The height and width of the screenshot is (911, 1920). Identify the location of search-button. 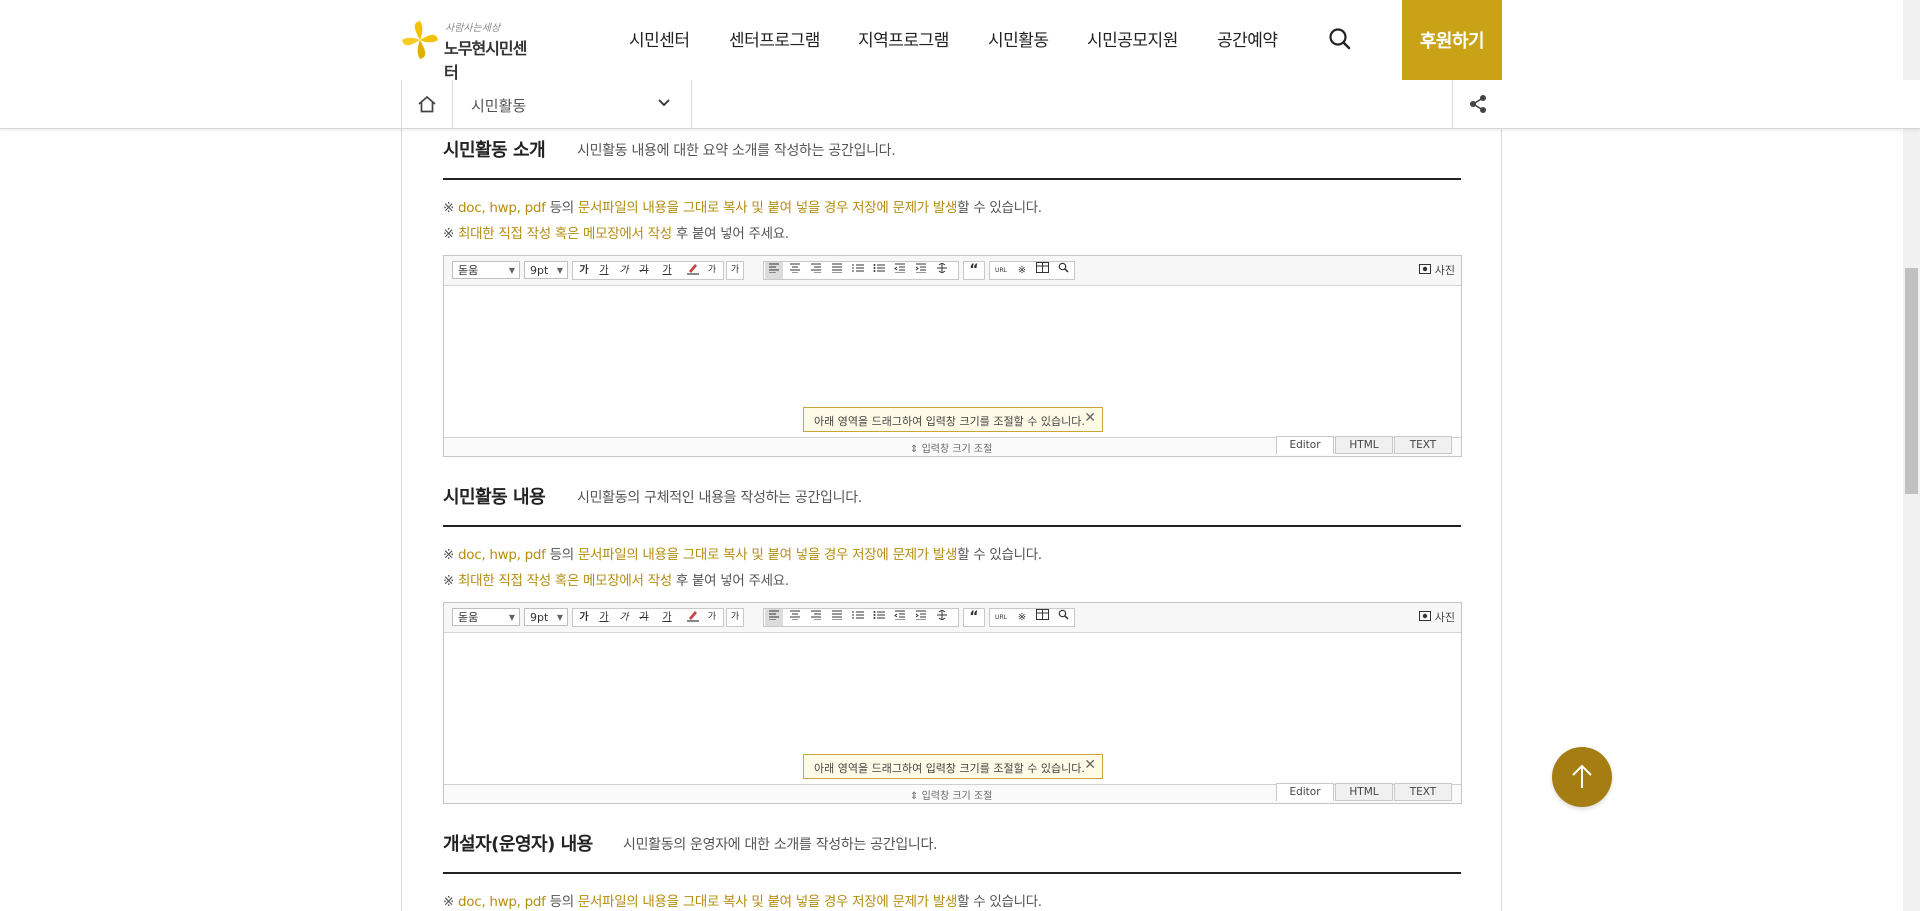
(1340, 39).